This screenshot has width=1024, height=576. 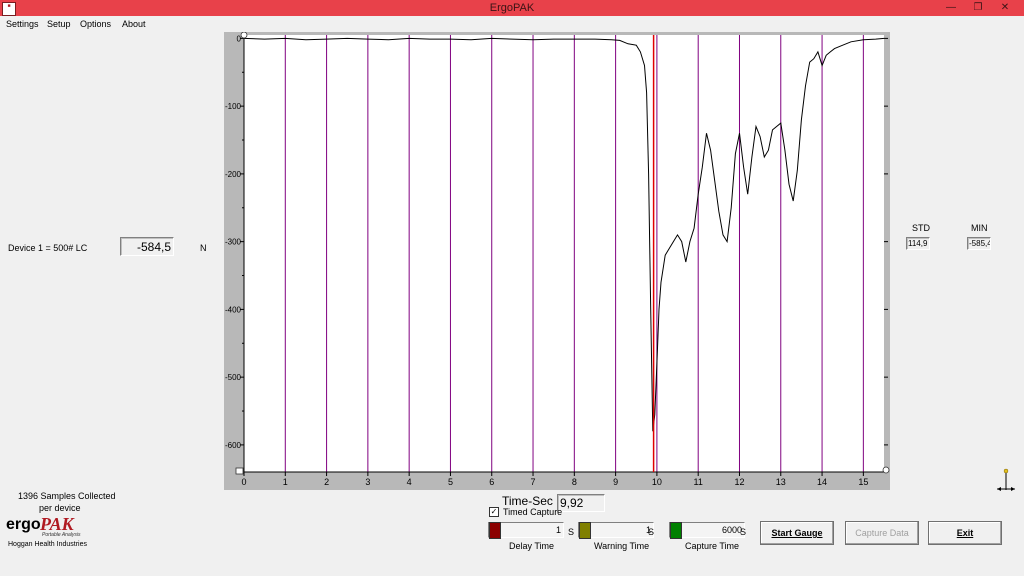 What do you see at coordinates (147, 246) in the screenshot?
I see `device-value: -584,5` at bounding box center [147, 246].